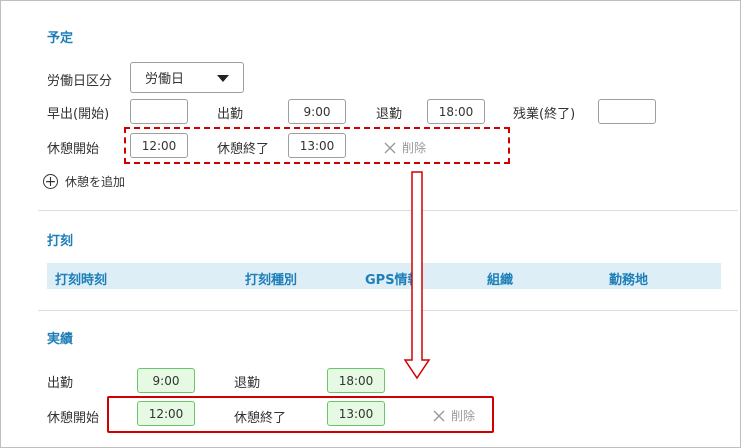 The height and width of the screenshot is (448, 741). What do you see at coordinates (73, 149) in the screenshot?
I see `break-start-label: 休憩開始` at bounding box center [73, 149].